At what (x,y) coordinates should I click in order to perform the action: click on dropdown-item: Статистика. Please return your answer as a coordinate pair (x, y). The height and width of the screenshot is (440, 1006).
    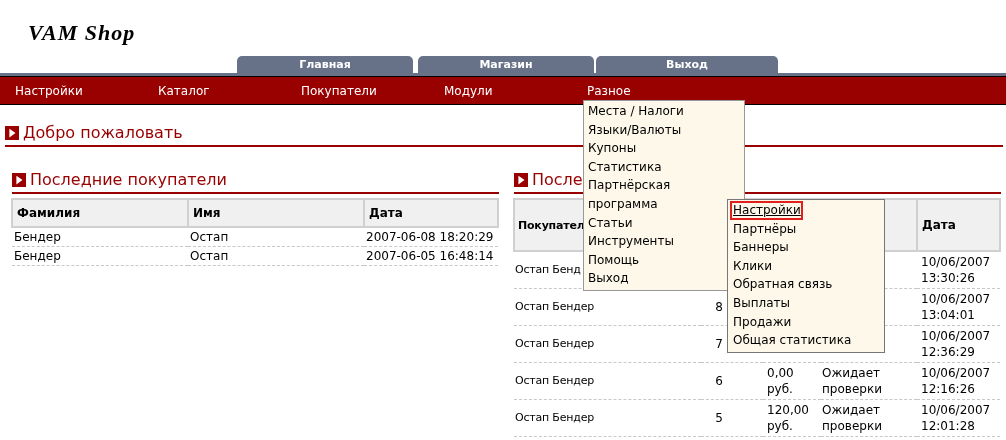
    Looking at the image, I should click on (625, 167).